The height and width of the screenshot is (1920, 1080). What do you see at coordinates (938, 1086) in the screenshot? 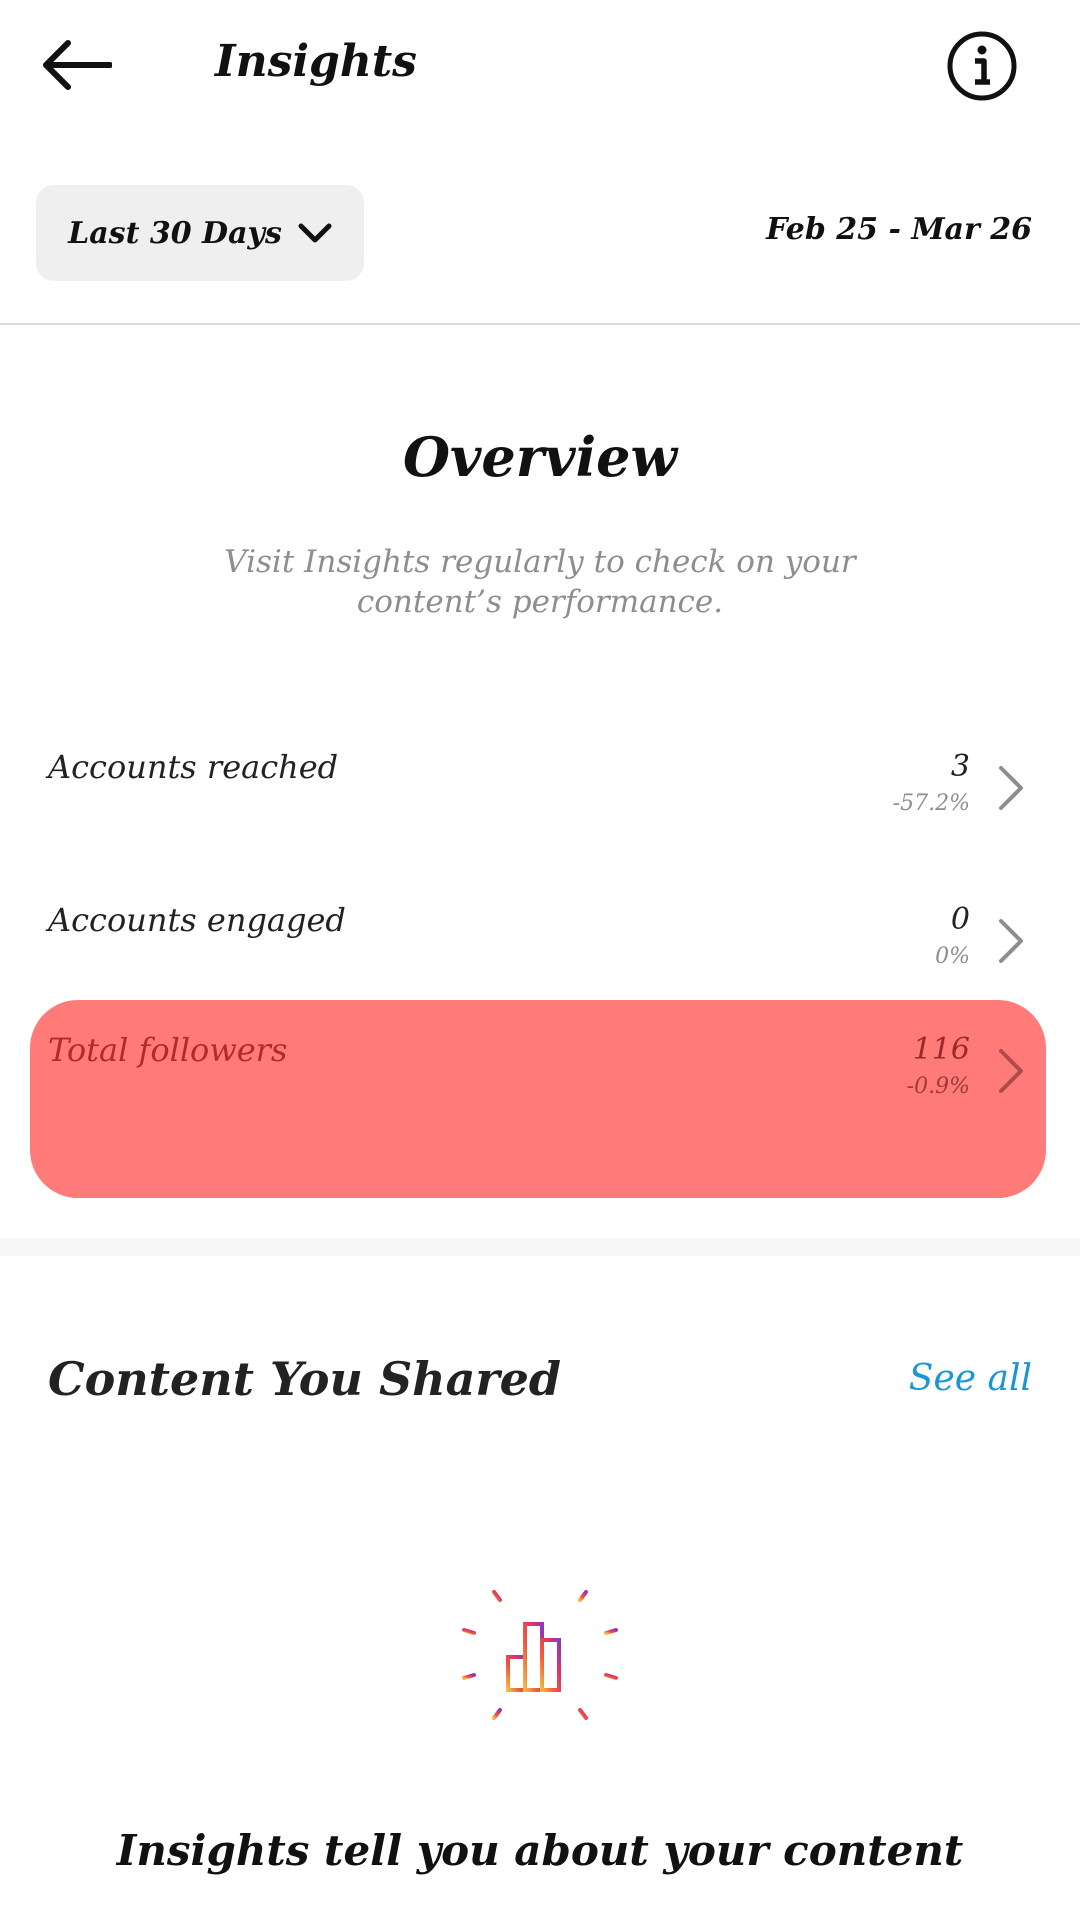
I see `metric-change: -0.9%` at bounding box center [938, 1086].